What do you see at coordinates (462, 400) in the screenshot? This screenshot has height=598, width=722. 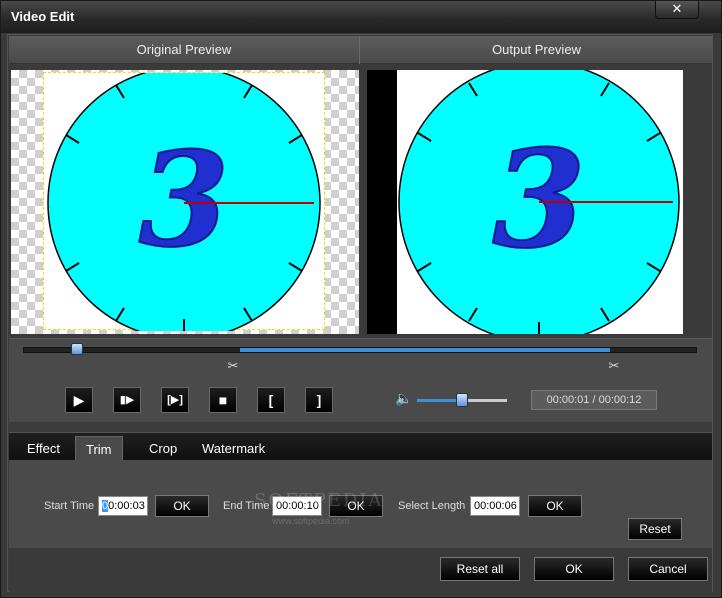 I see `volume-slider-thumb` at bounding box center [462, 400].